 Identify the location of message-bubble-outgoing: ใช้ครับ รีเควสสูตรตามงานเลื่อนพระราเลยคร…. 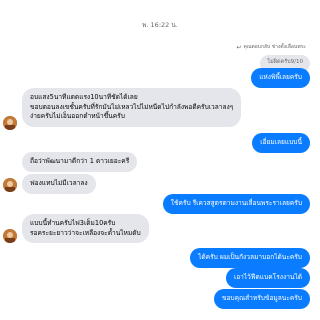
(236, 204).